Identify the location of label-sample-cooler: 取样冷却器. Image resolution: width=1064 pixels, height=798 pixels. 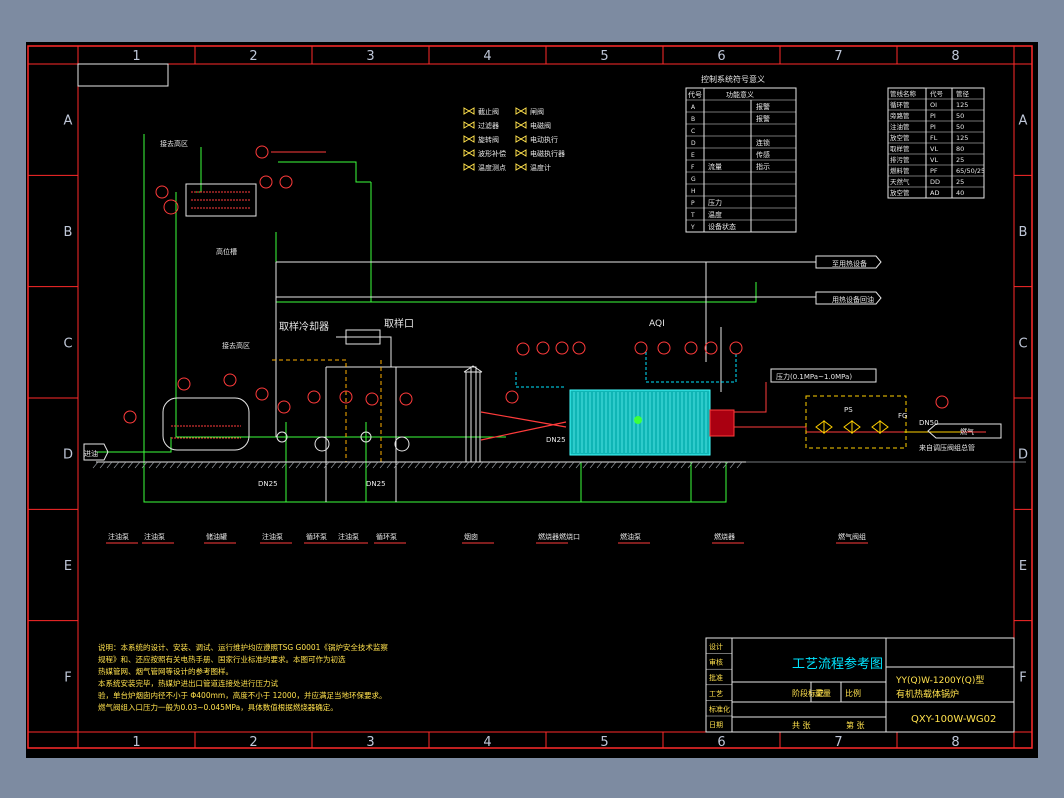
(304, 326).